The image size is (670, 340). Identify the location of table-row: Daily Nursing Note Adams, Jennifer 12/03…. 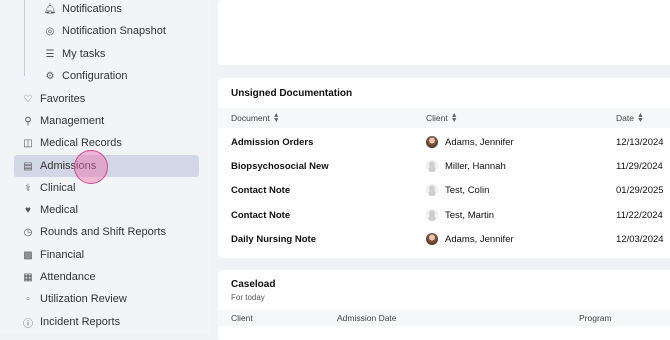
(444, 239).